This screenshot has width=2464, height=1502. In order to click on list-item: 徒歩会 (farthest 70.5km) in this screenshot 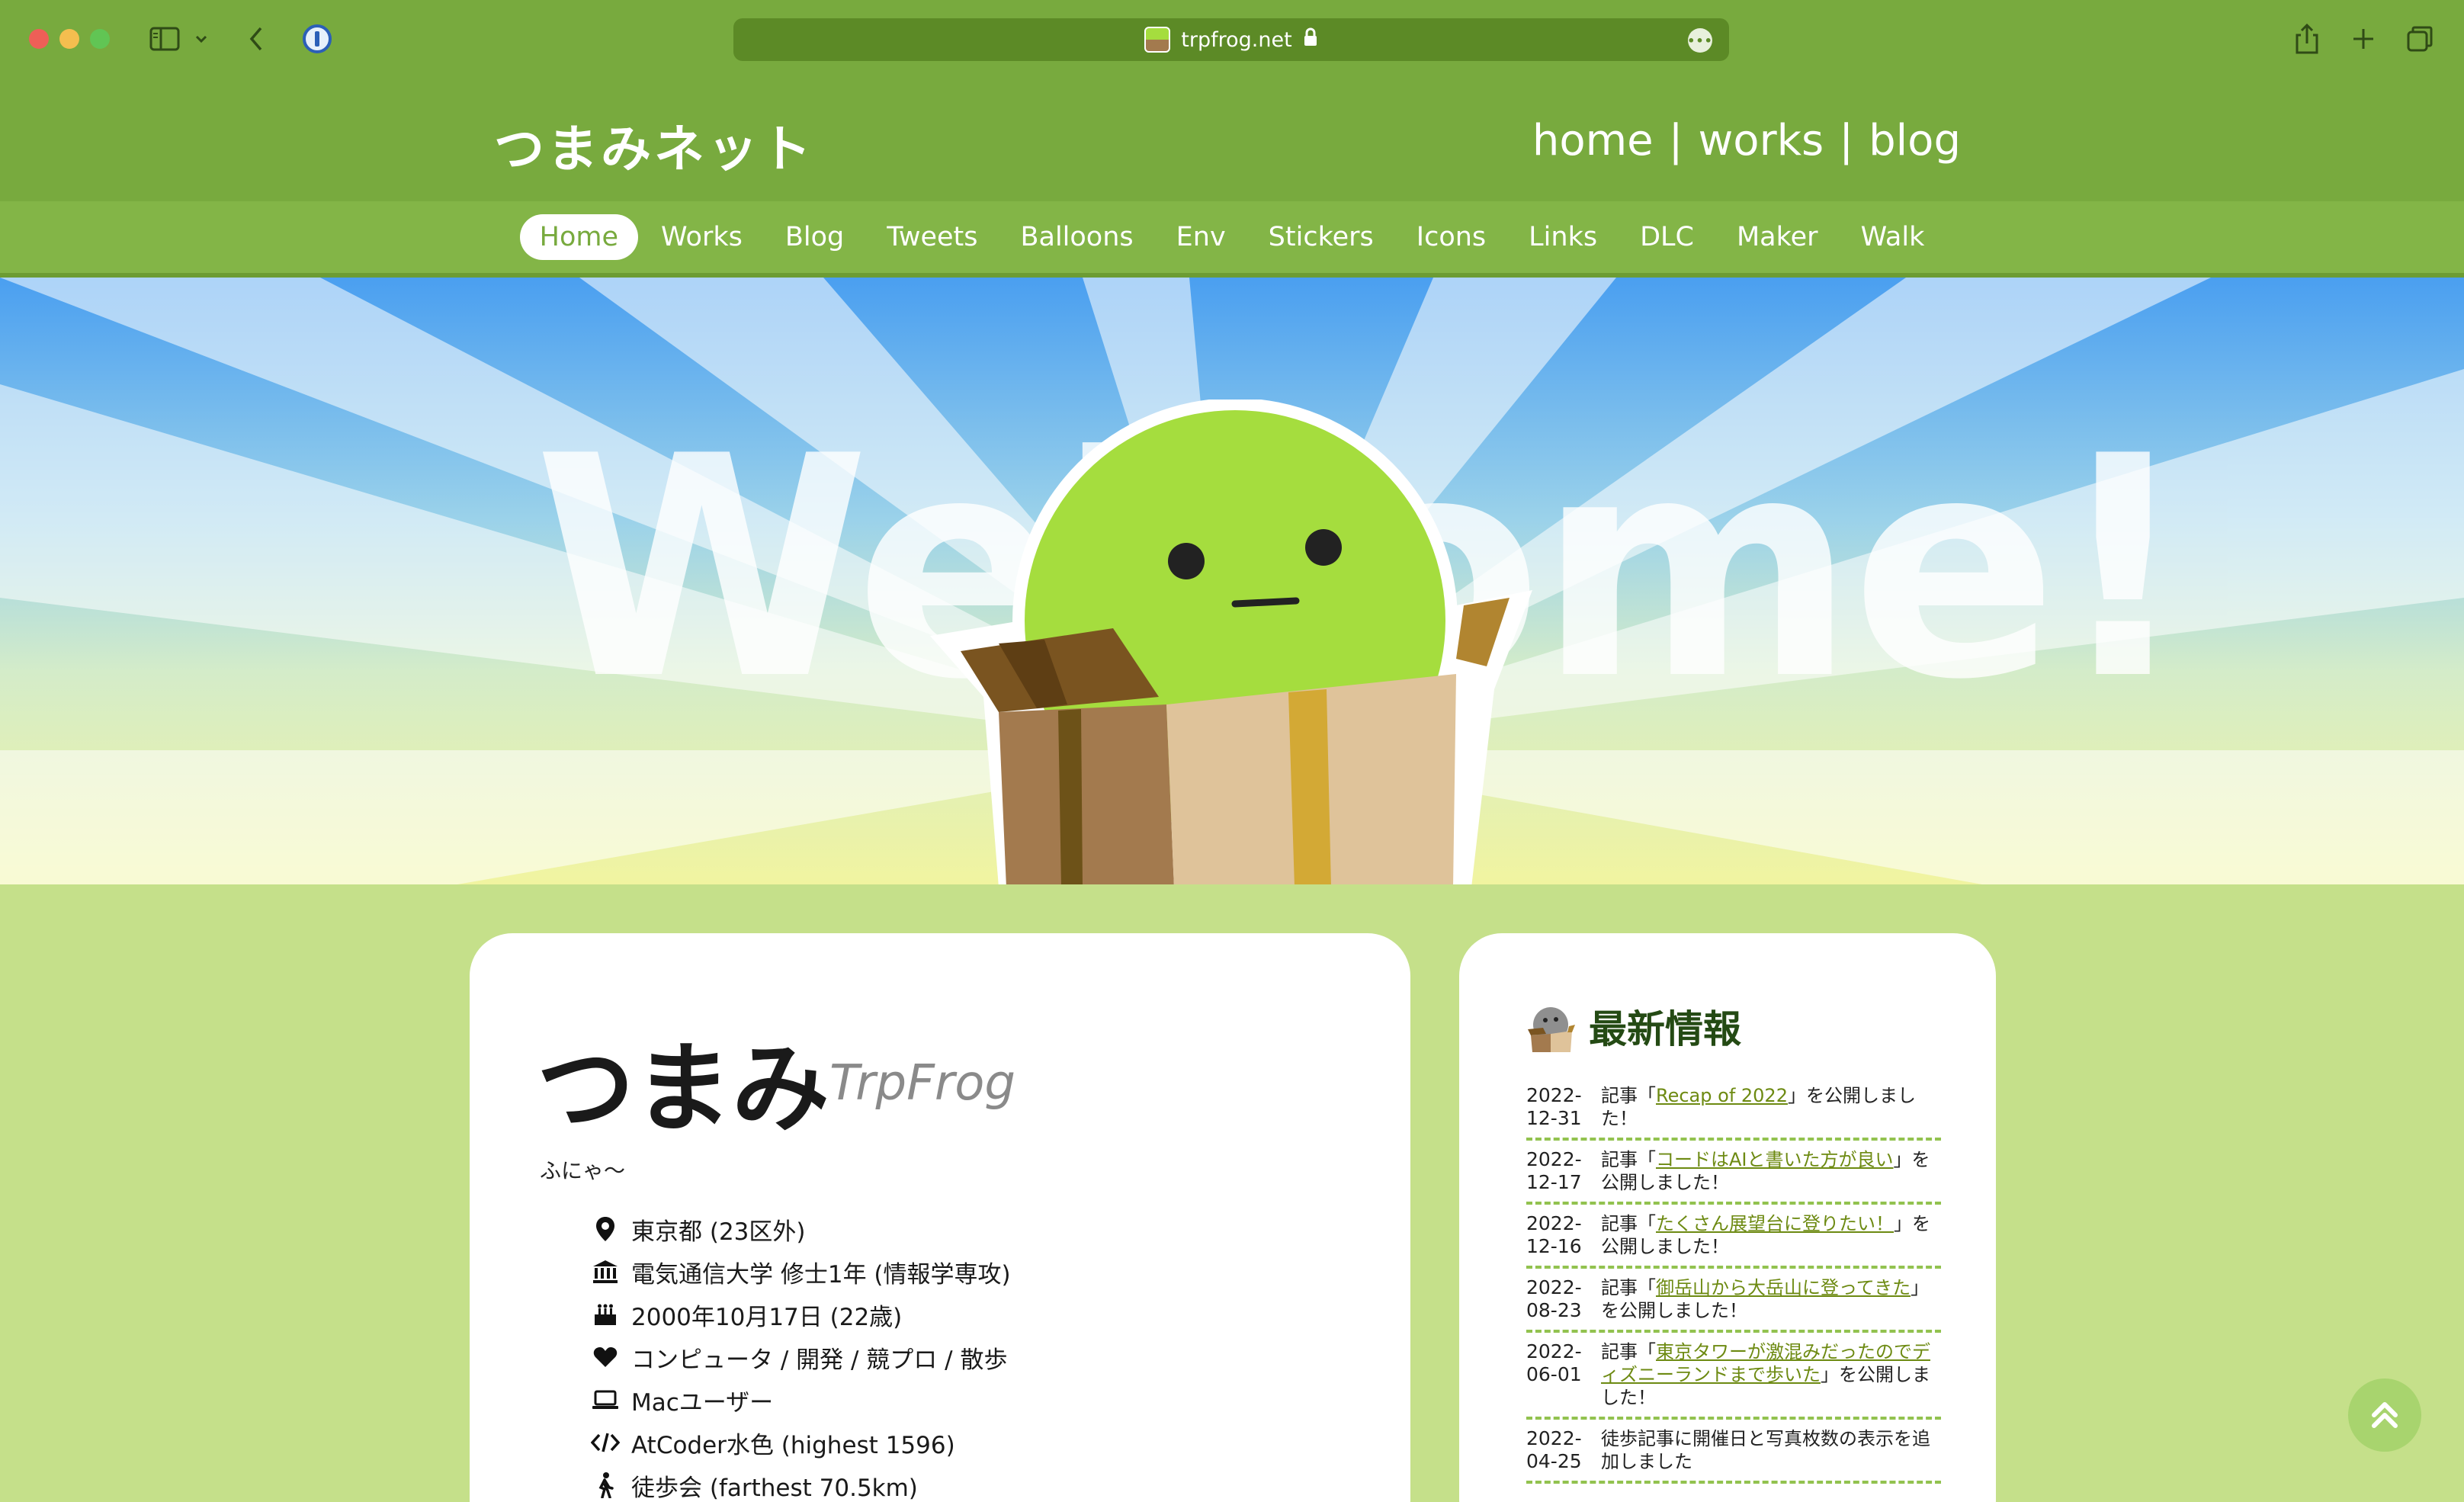, I will do `click(801, 1483)`.